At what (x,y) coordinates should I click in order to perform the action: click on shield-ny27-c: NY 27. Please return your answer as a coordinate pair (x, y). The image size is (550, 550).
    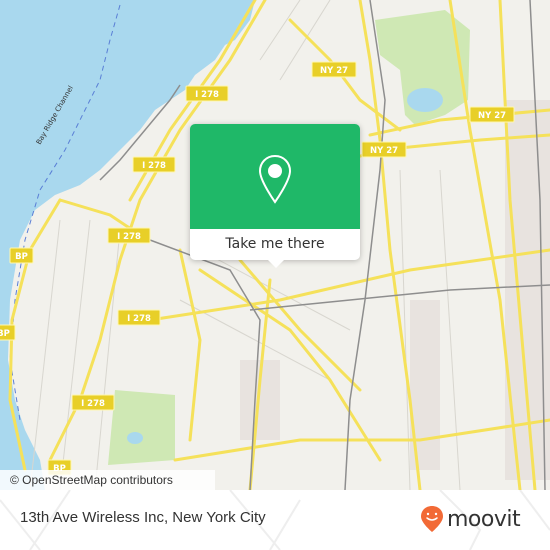
    Looking at the image, I should click on (492, 114).